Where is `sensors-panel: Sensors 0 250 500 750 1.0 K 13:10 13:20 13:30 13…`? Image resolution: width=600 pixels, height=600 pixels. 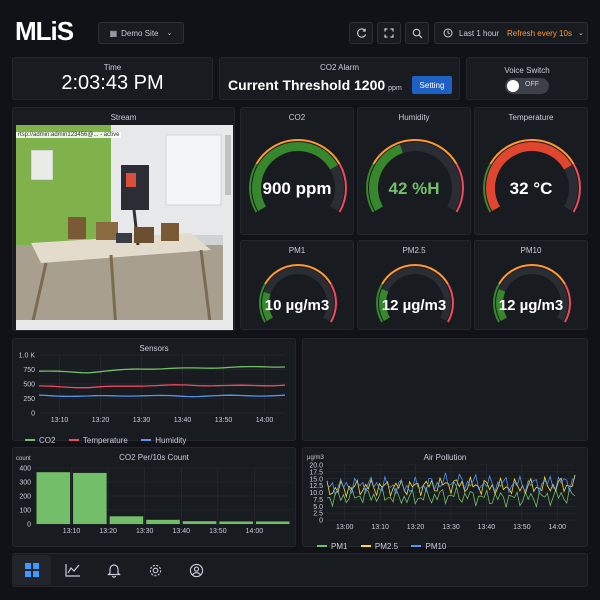
sensors-panel: Sensors 0 250 500 750 1.0 K 13:10 13:20 13:30 13… is located at coordinates (154, 391).